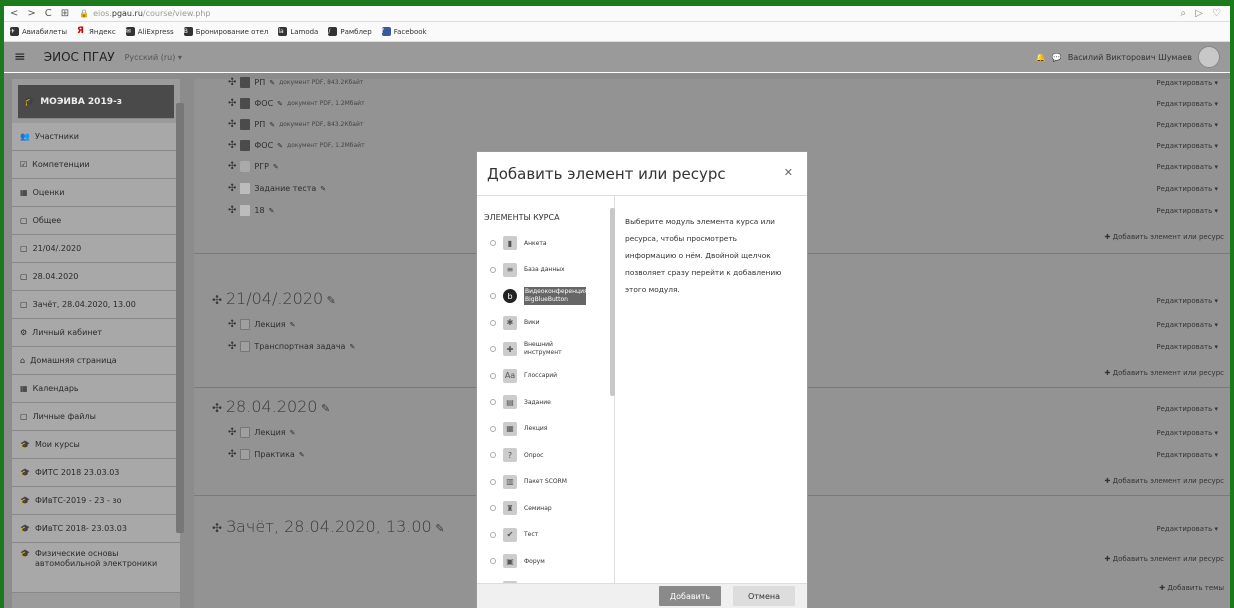 This screenshot has width=1234, height=608. Describe the element at coordinates (764, 596) in the screenshot. I see `cancel-button: Отмена` at that location.